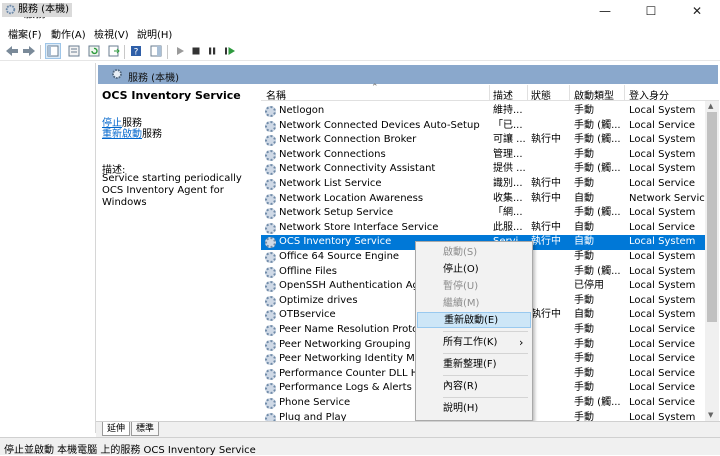 The width and height of the screenshot is (720, 456). What do you see at coordinates (375, 88) in the screenshot?
I see `sort-ascending-icon: ⌃` at bounding box center [375, 88].